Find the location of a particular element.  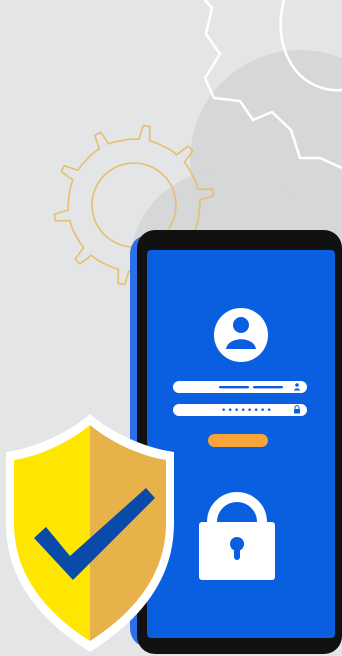

user-icon is located at coordinates (241, 335).